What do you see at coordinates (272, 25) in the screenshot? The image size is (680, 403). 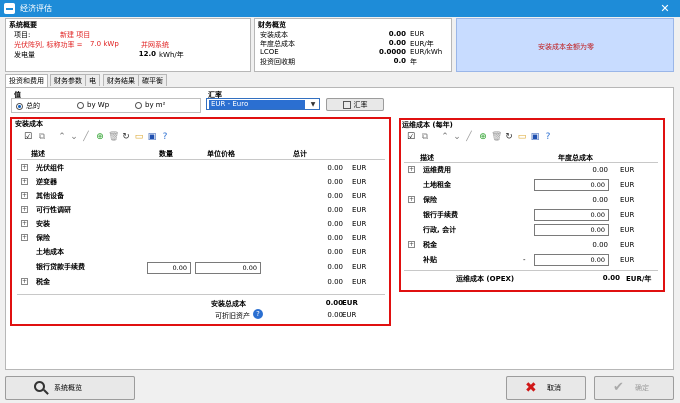 I see `financial-overview-heading: 财务概览` at bounding box center [272, 25].